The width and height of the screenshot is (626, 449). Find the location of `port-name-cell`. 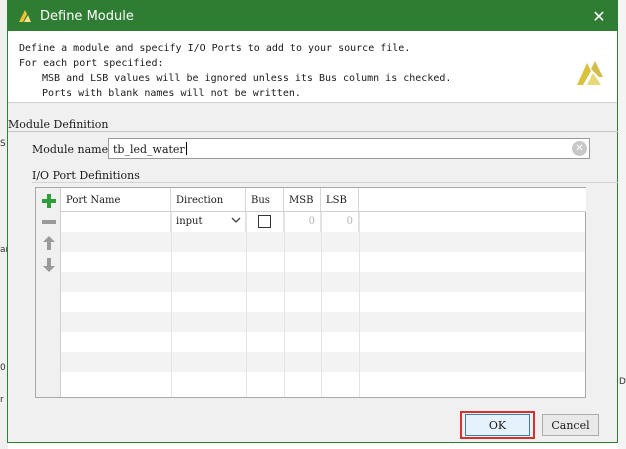

port-name-cell is located at coordinates (116, 222).